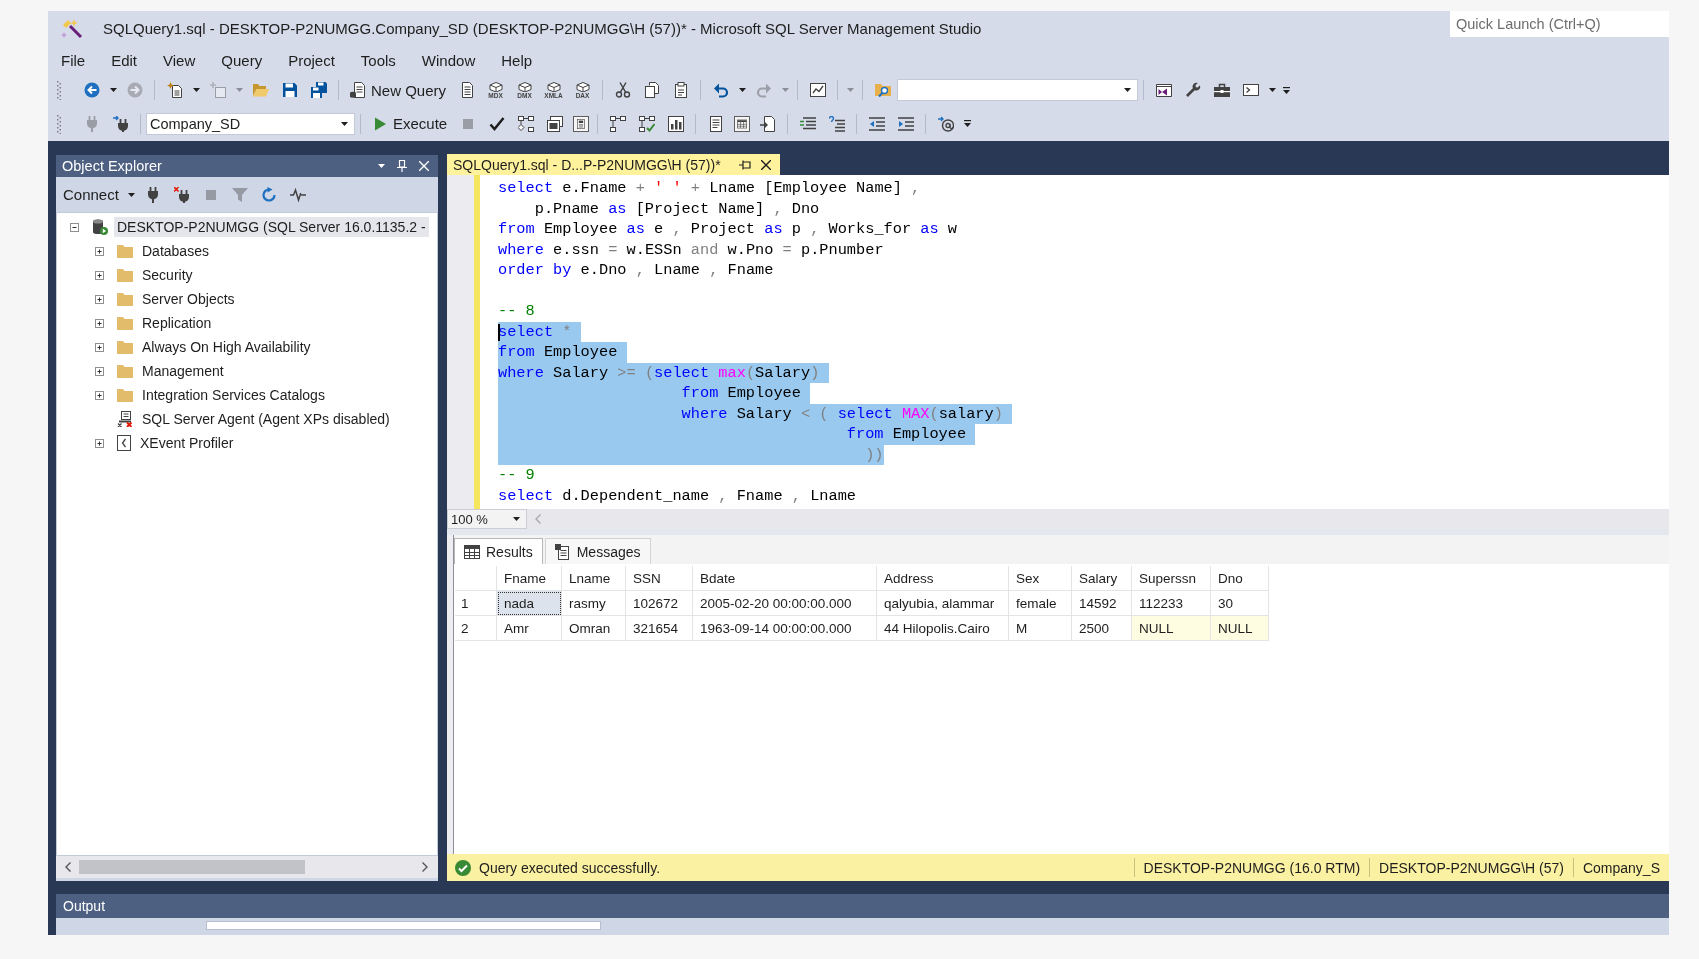  Describe the element at coordinates (380, 123) in the screenshot. I see `play-icon` at that location.